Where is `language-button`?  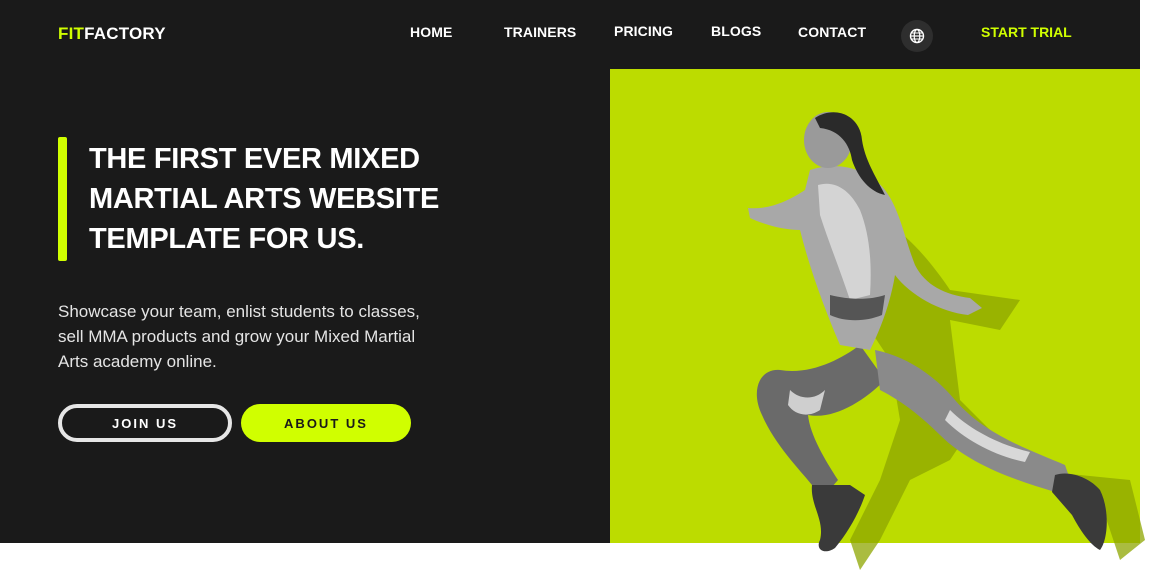
language-button is located at coordinates (917, 36).